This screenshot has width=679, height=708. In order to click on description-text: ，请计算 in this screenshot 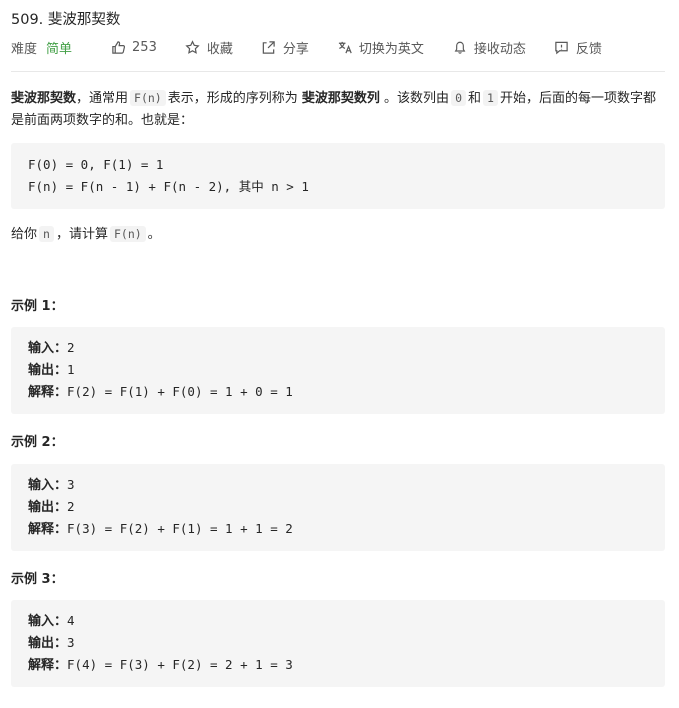, I will do `click(81, 234)`.